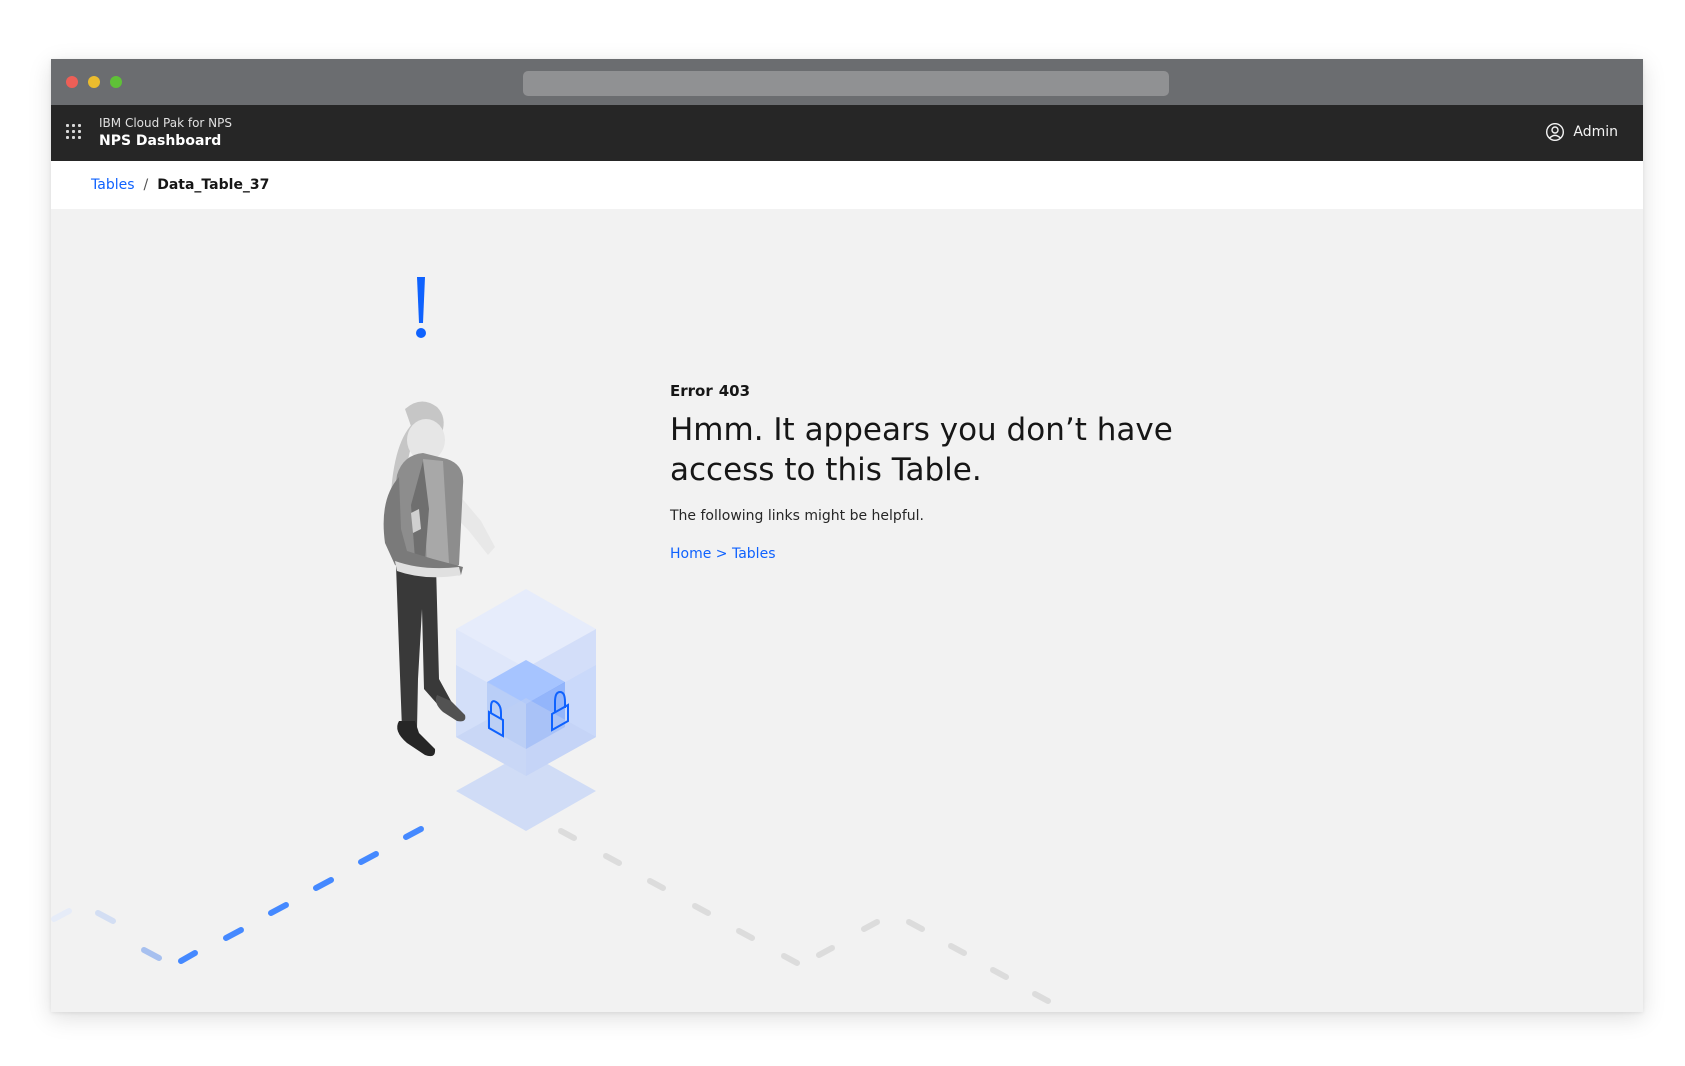  Describe the element at coordinates (113, 185) in the screenshot. I see `breadcrumb-link-tables: Tables` at that location.